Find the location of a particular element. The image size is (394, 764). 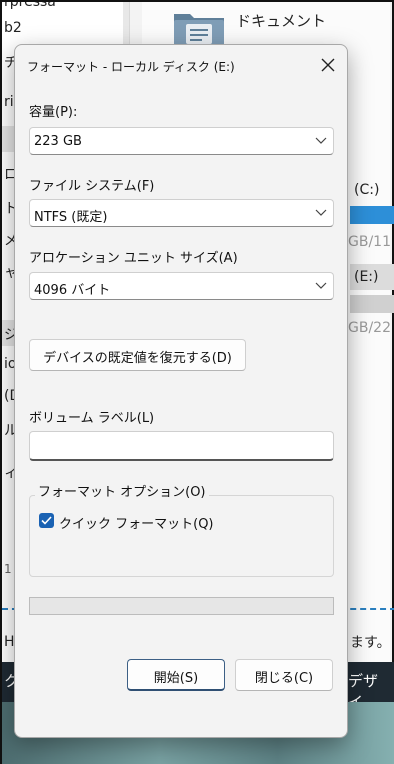

dialog-title: フォーマット - ローカル ディスク (E:) is located at coordinates (131, 67).